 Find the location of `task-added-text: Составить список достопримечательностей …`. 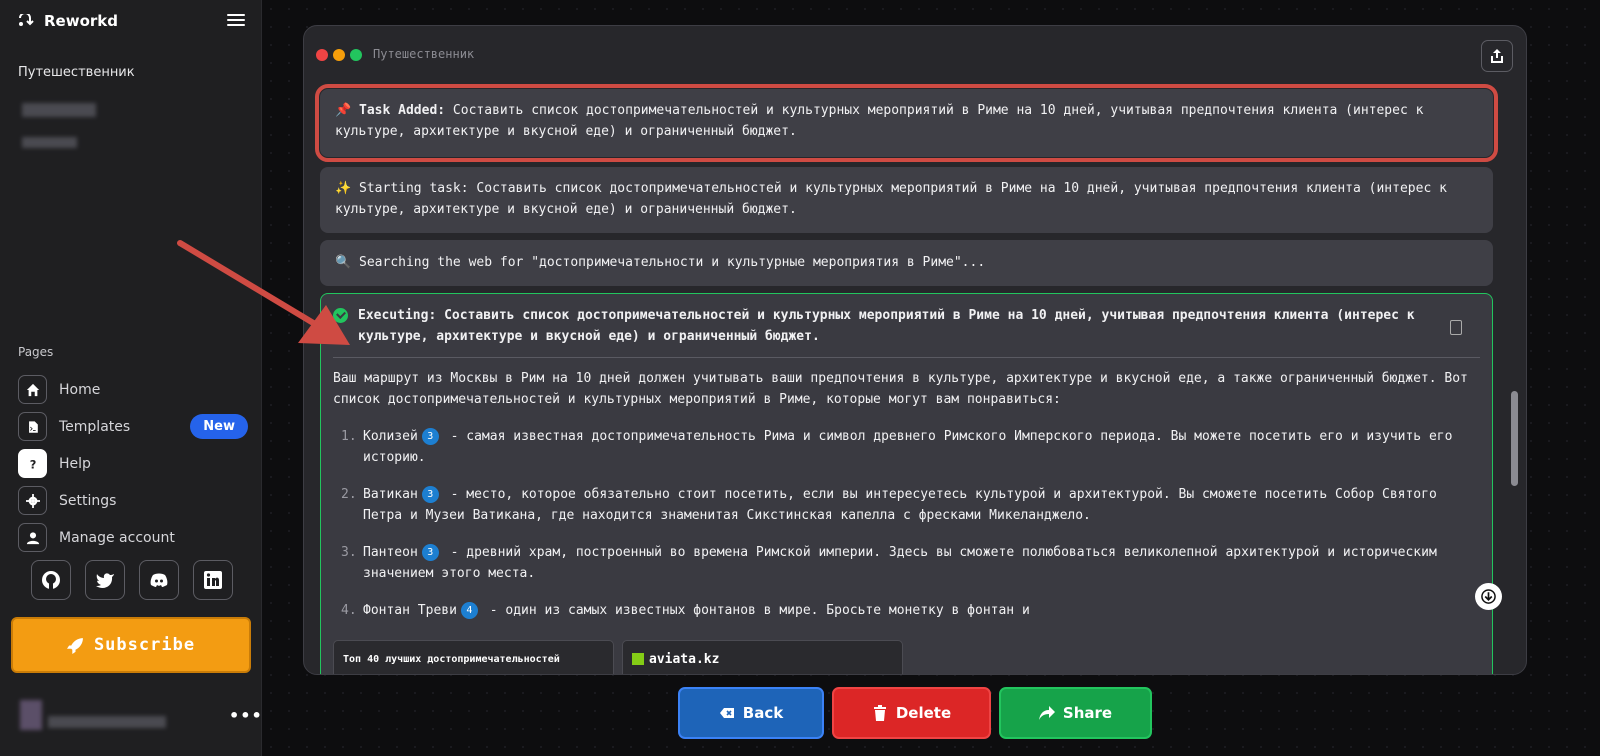

task-added-text: Составить список достопримечательностей … is located at coordinates (879, 121).